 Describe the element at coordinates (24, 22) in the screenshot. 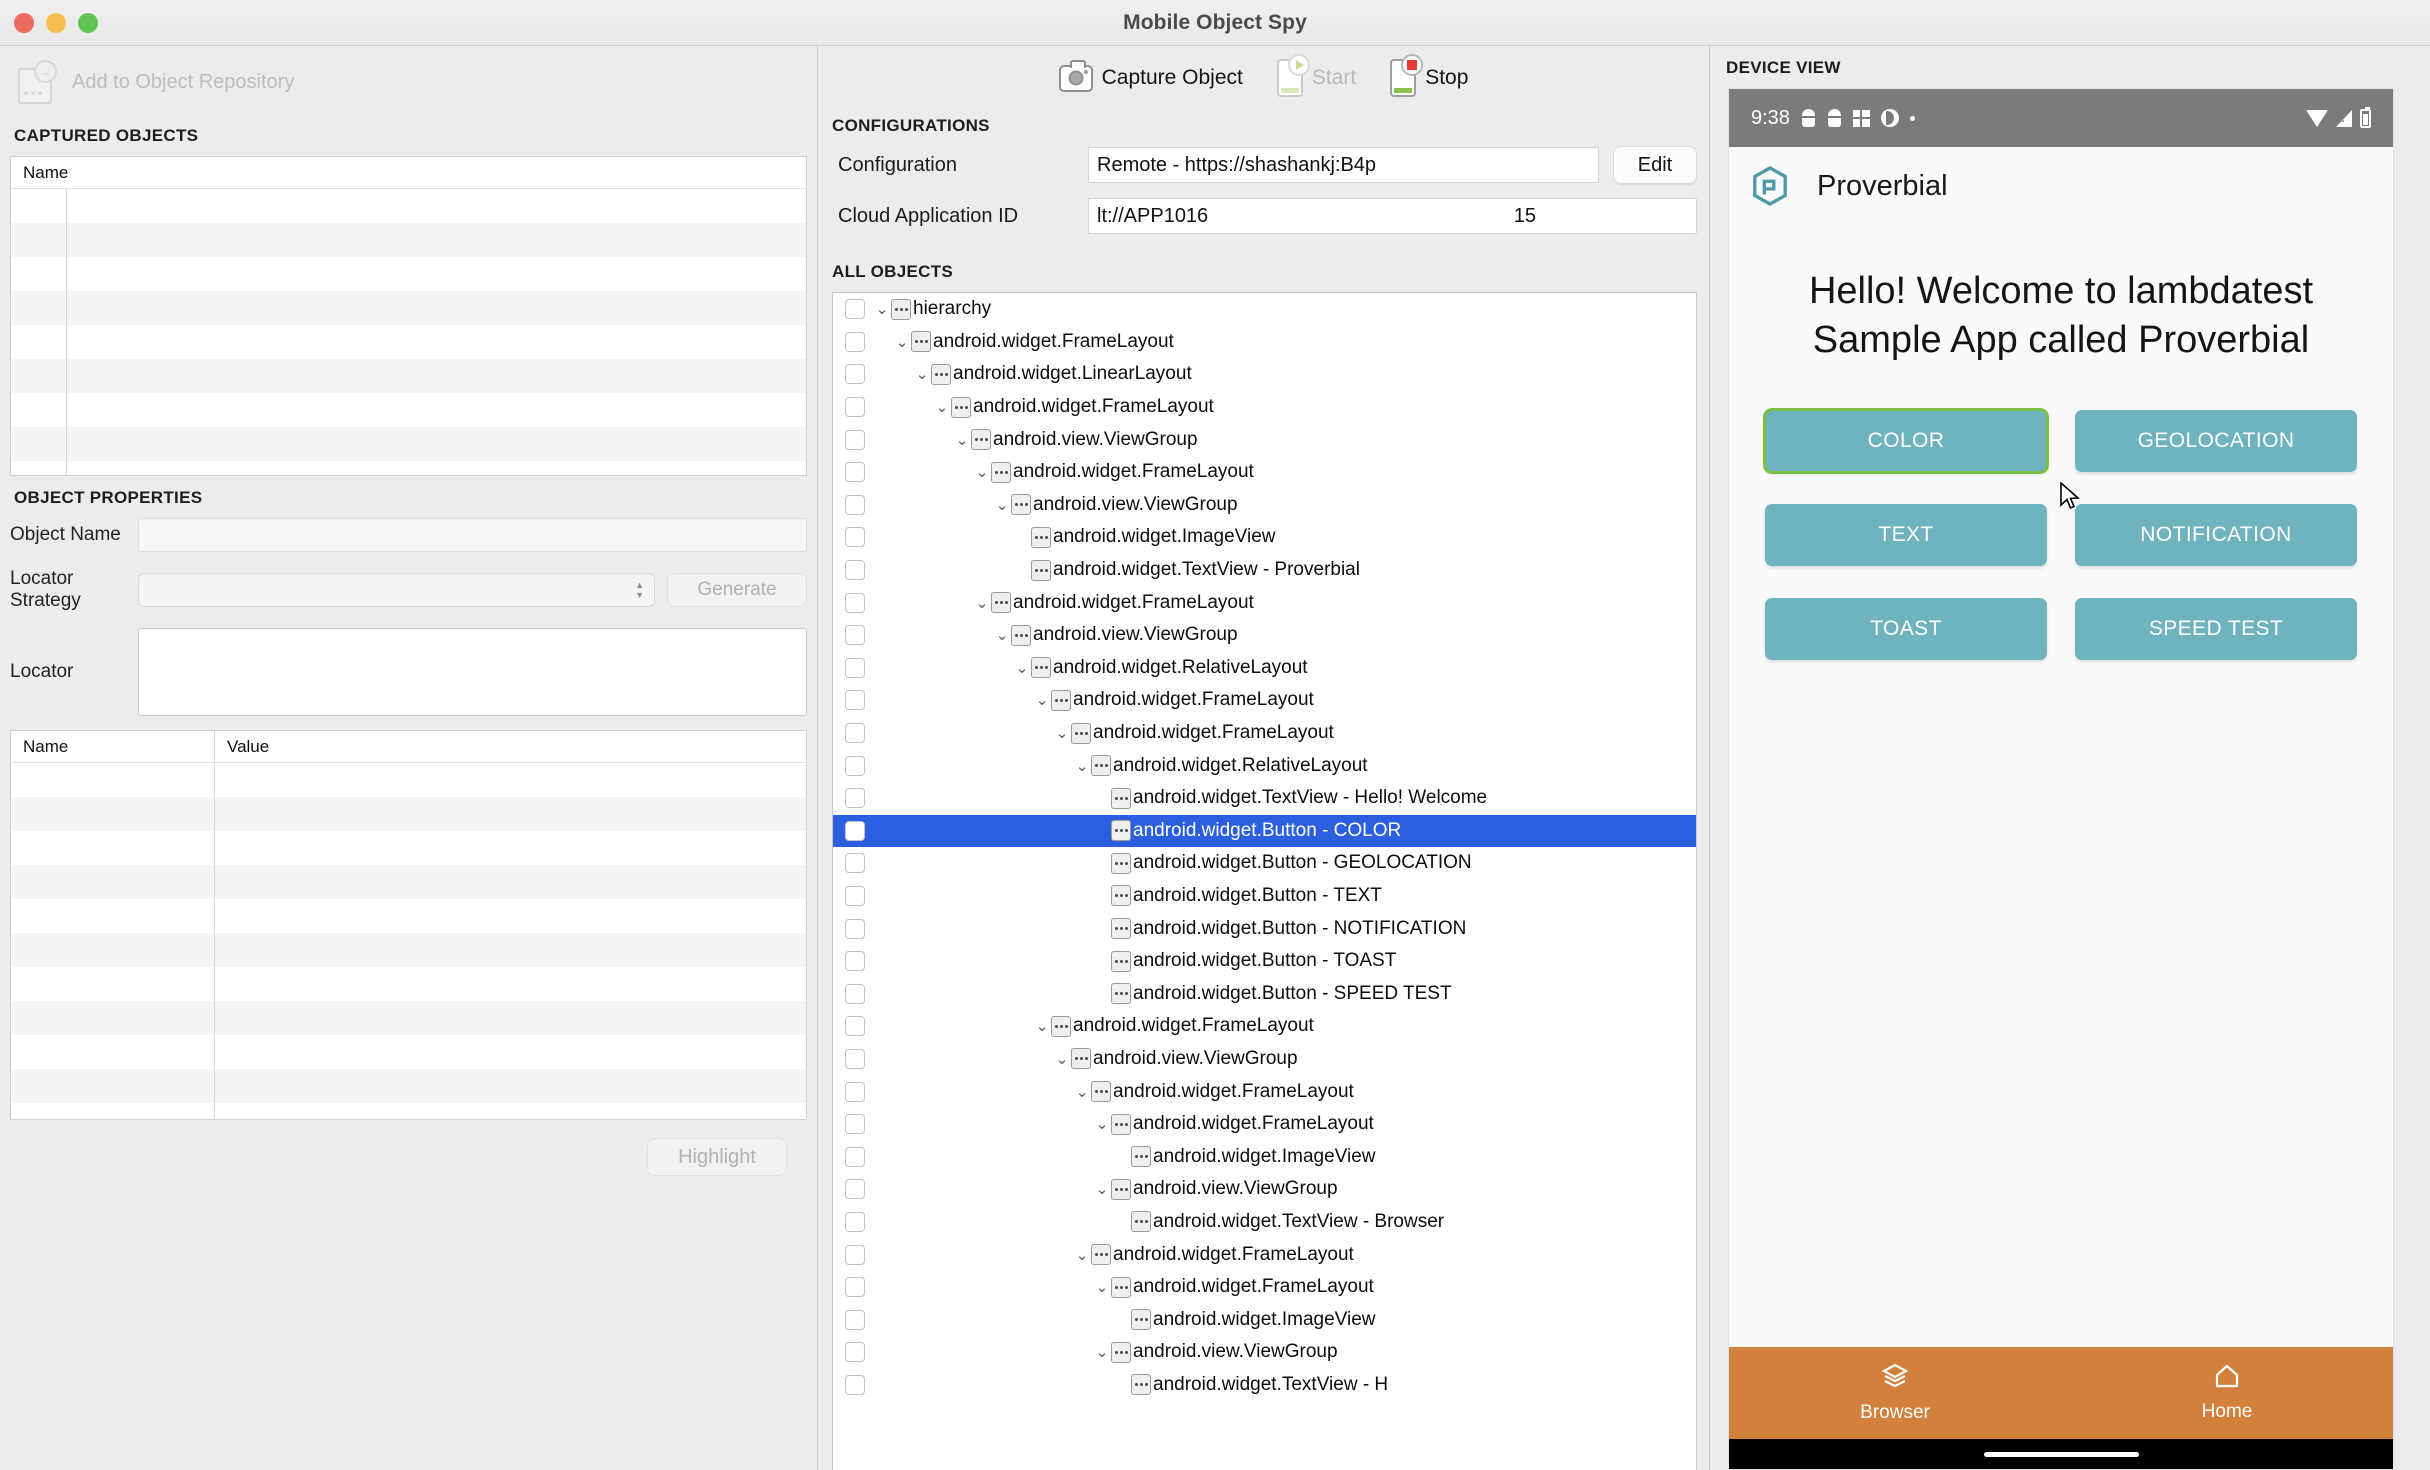

I see `close-window-button` at that location.